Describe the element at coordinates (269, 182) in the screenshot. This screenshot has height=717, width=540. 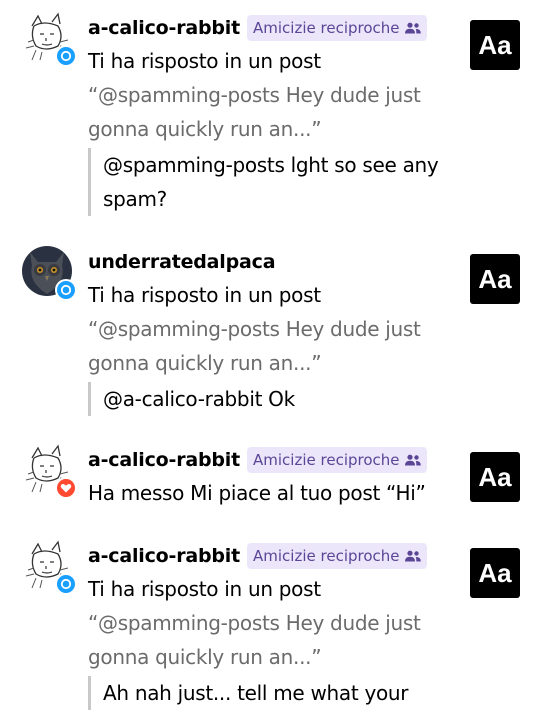
I see `reply-text: @spamming-posts lght so see any spam?` at that location.